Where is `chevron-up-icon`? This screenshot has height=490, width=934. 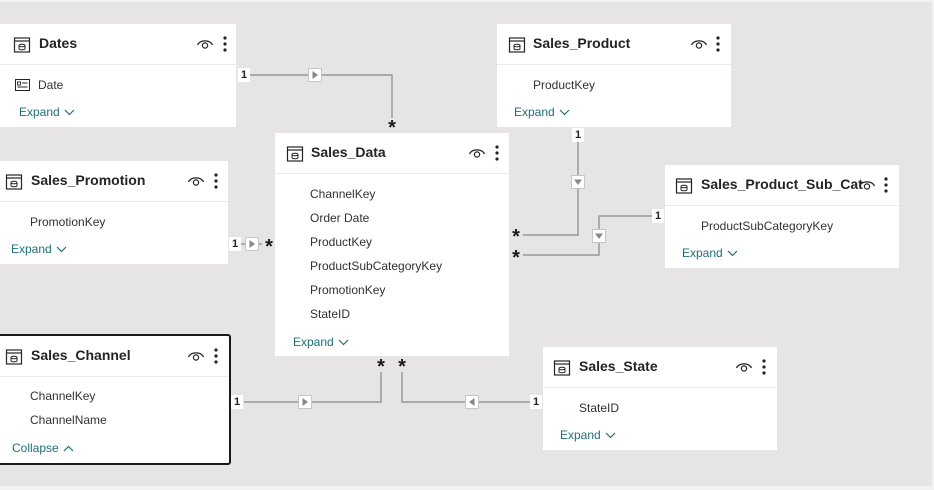 chevron-up-icon is located at coordinates (68, 448).